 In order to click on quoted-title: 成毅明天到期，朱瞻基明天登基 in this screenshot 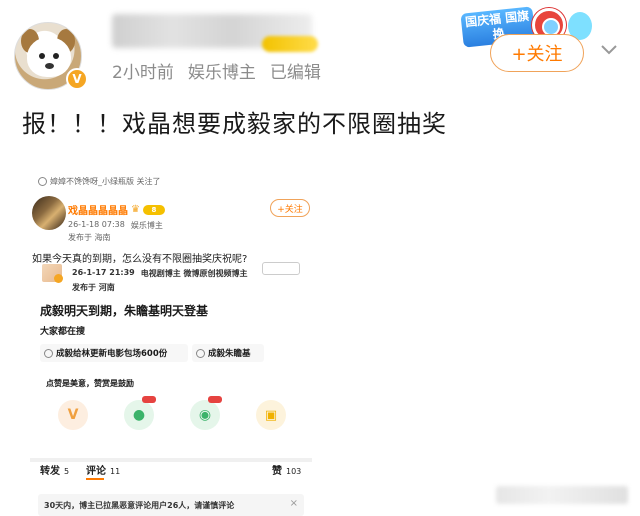, I will do `click(124, 311)`.